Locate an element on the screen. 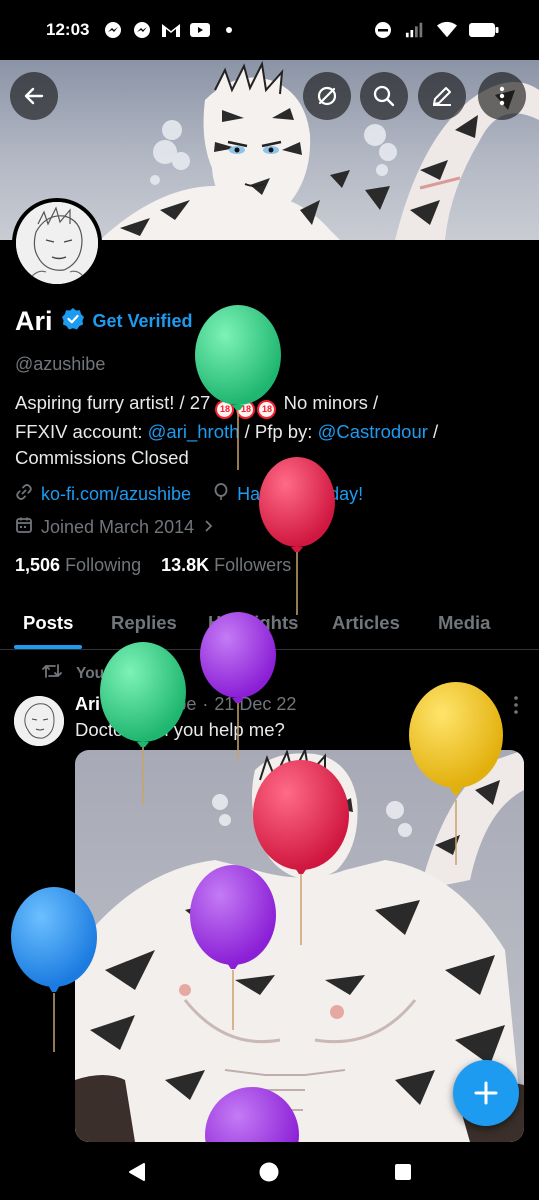  notification-icons is located at coordinates (171, 30).